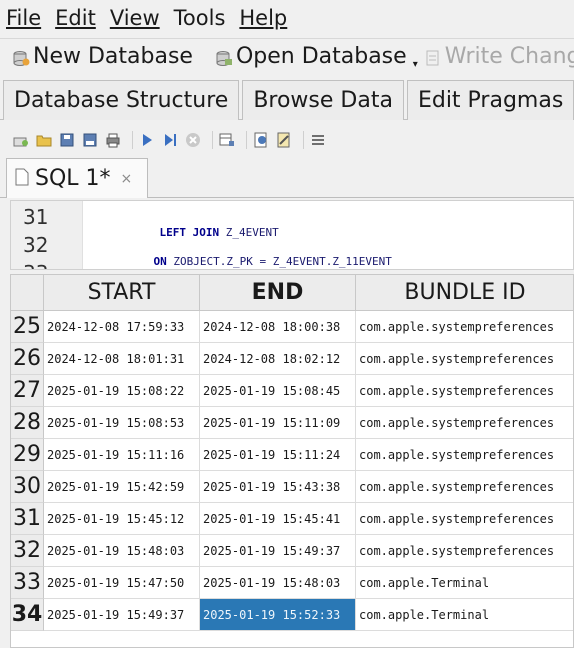 This screenshot has height=648, width=574. What do you see at coordinates (27, 583) in the screenshot?
I see `row-number: 33` at bounding box center [27, 583].